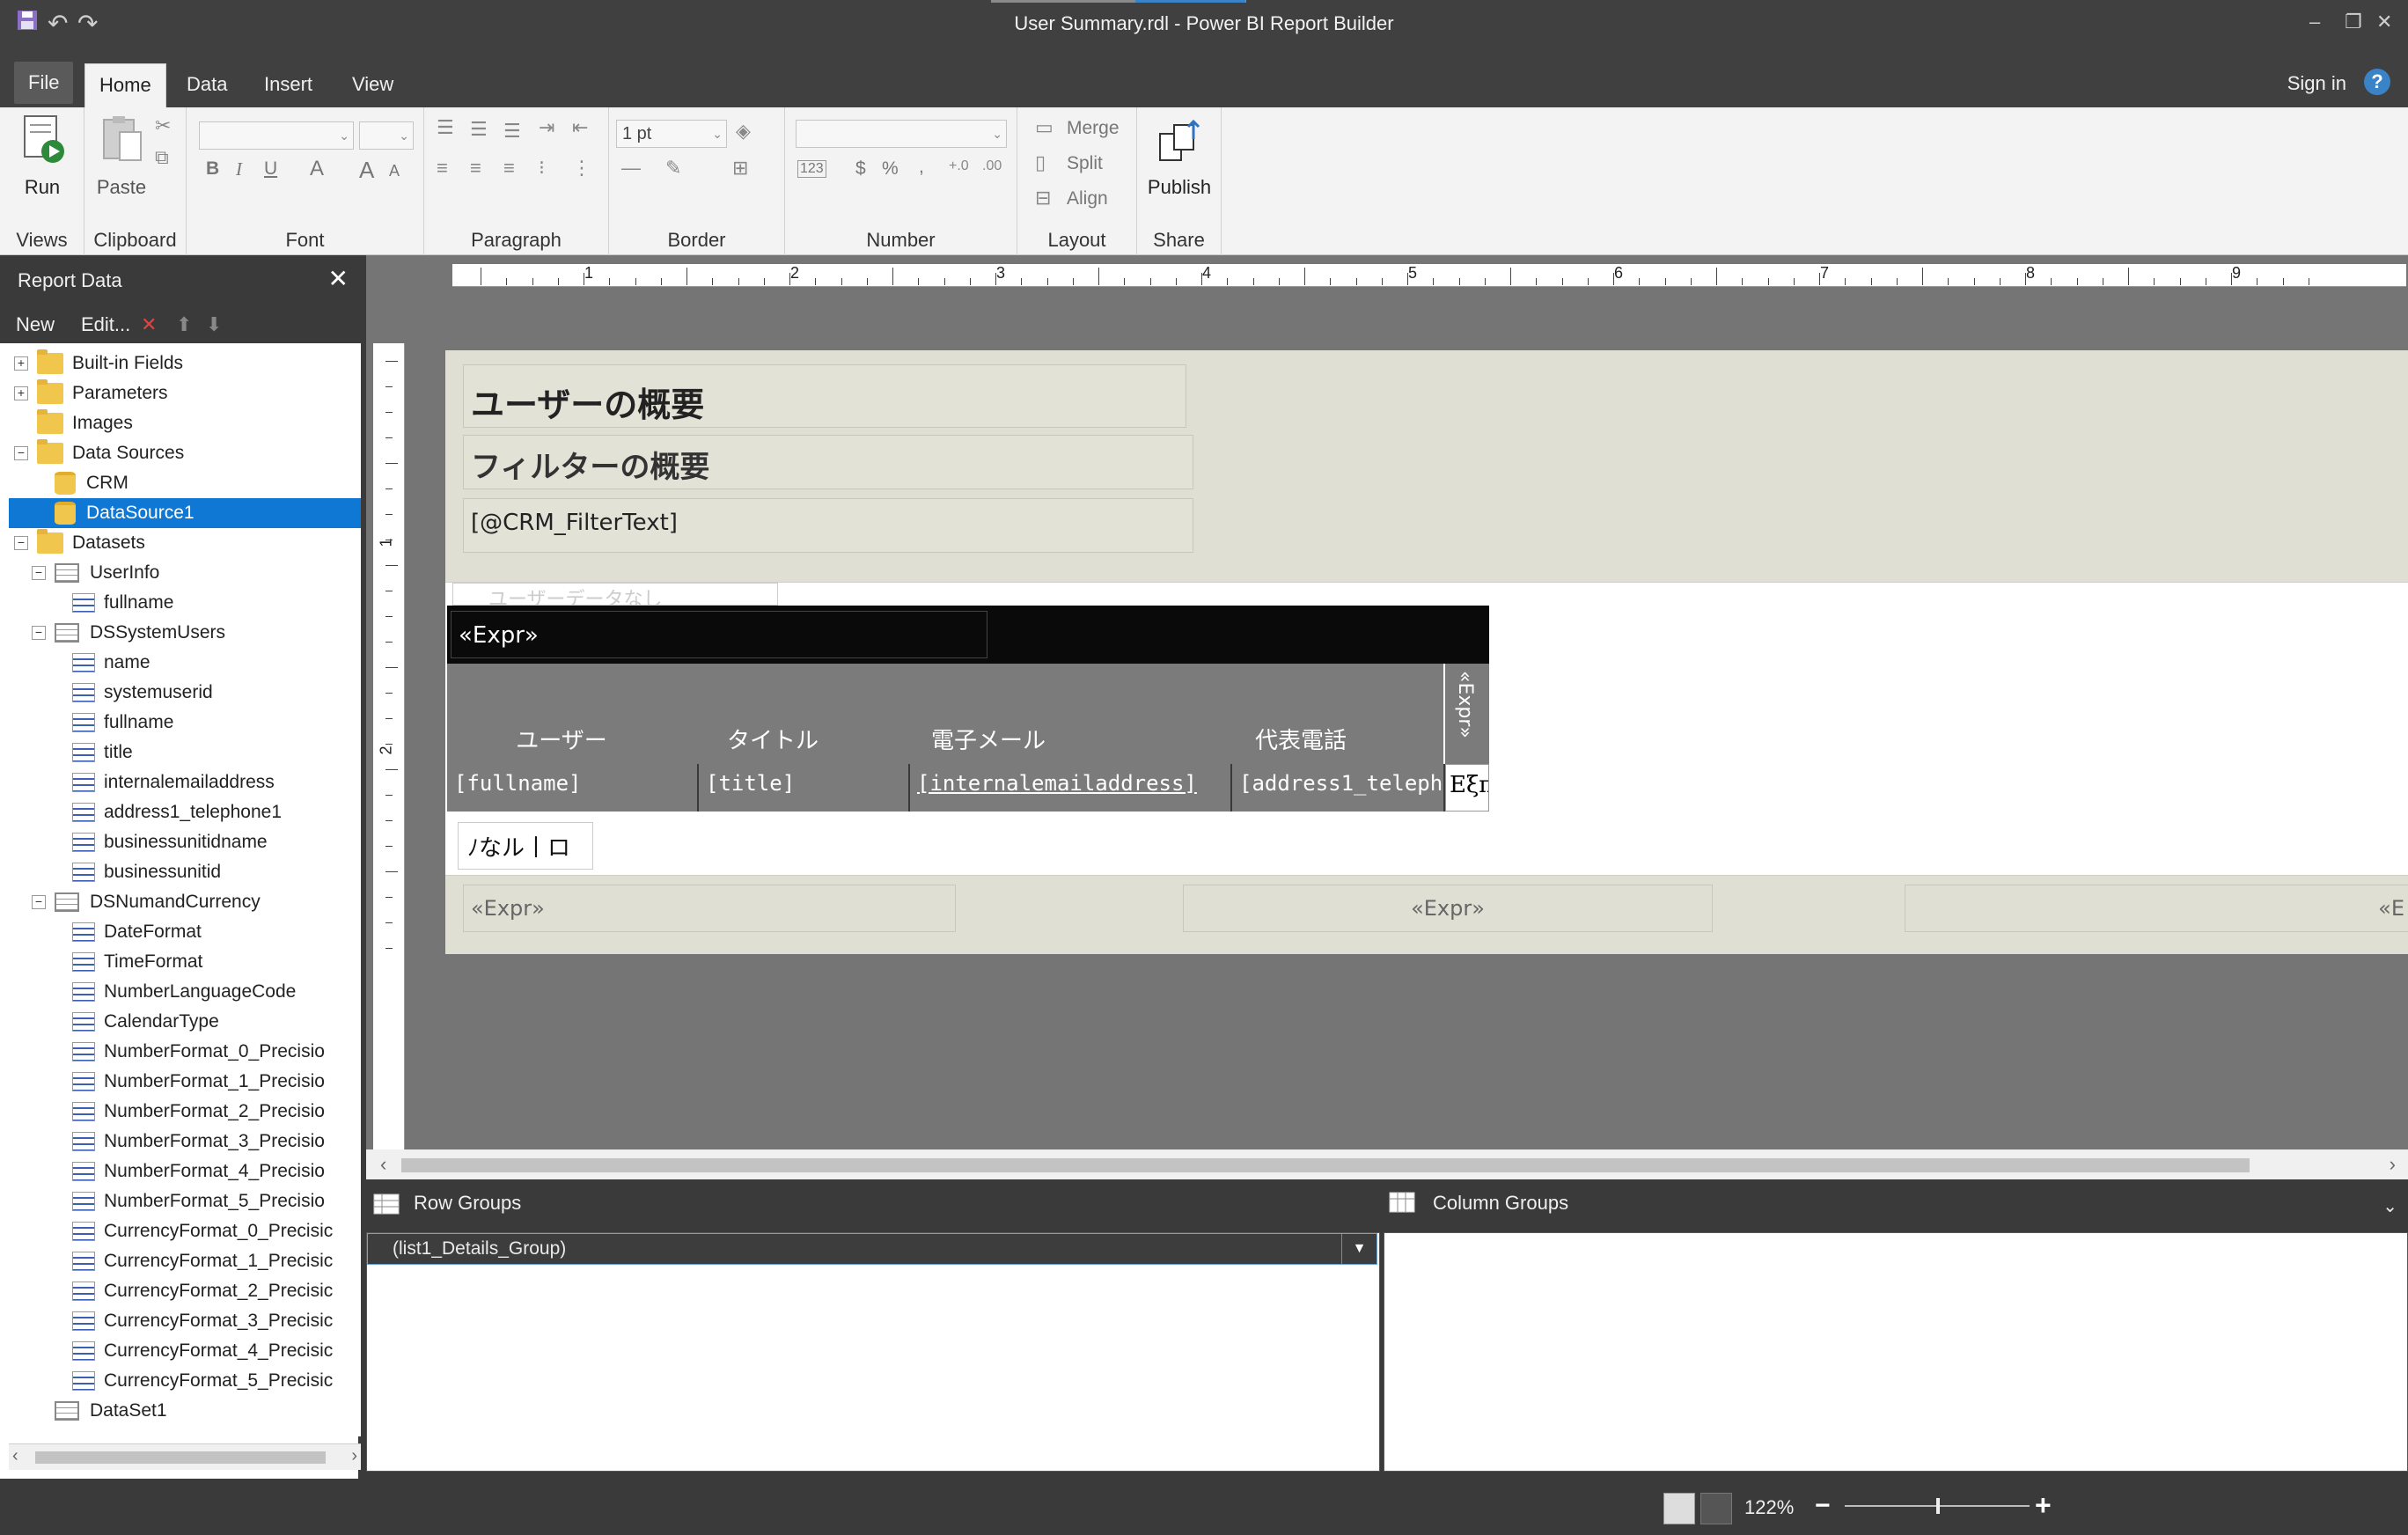 Image resolution: width=2408 pixels, height=1535 pixels. What do you see at coordinates (185, 842) in the screenshot?
I see `tree-item: businessunitidname` at bounding box center [185, 842].